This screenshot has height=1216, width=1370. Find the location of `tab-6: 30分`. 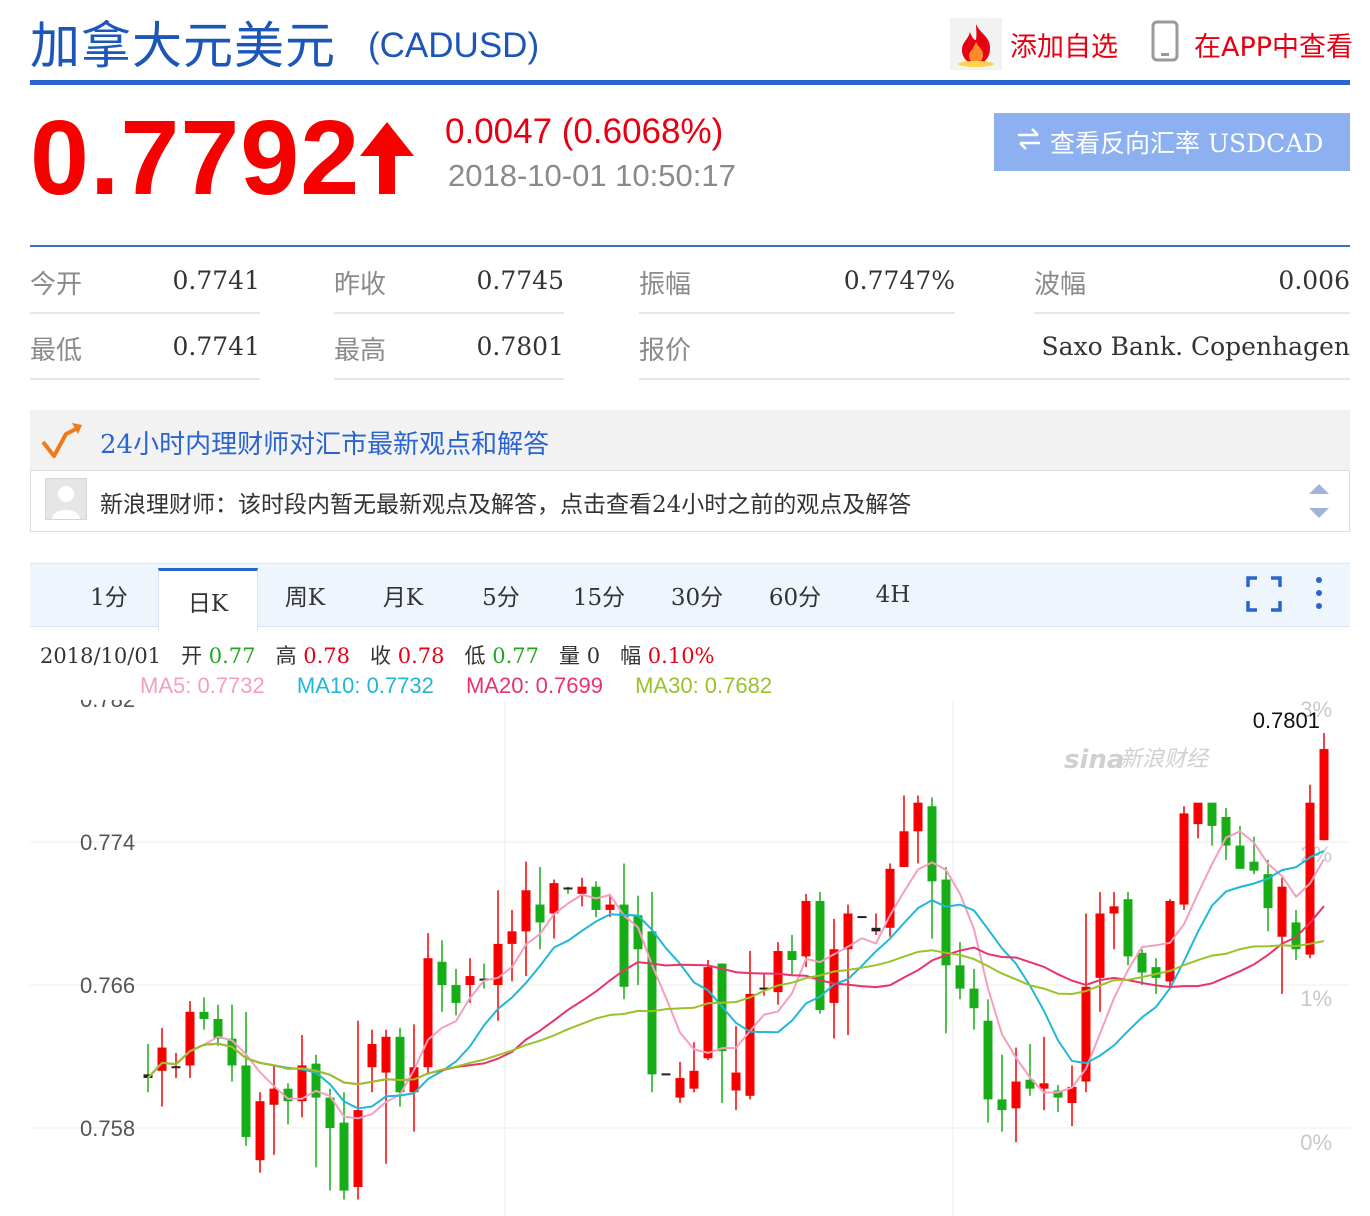

tab-6: 30分 is located at coordinates (697, 595).